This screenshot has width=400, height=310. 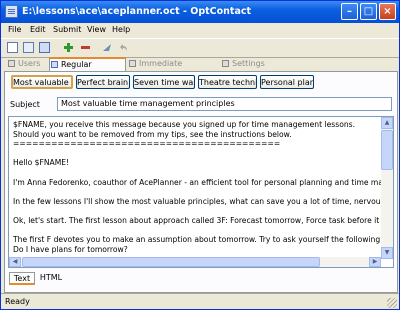 I want to click on users-icon, so click(x=11, y=63).